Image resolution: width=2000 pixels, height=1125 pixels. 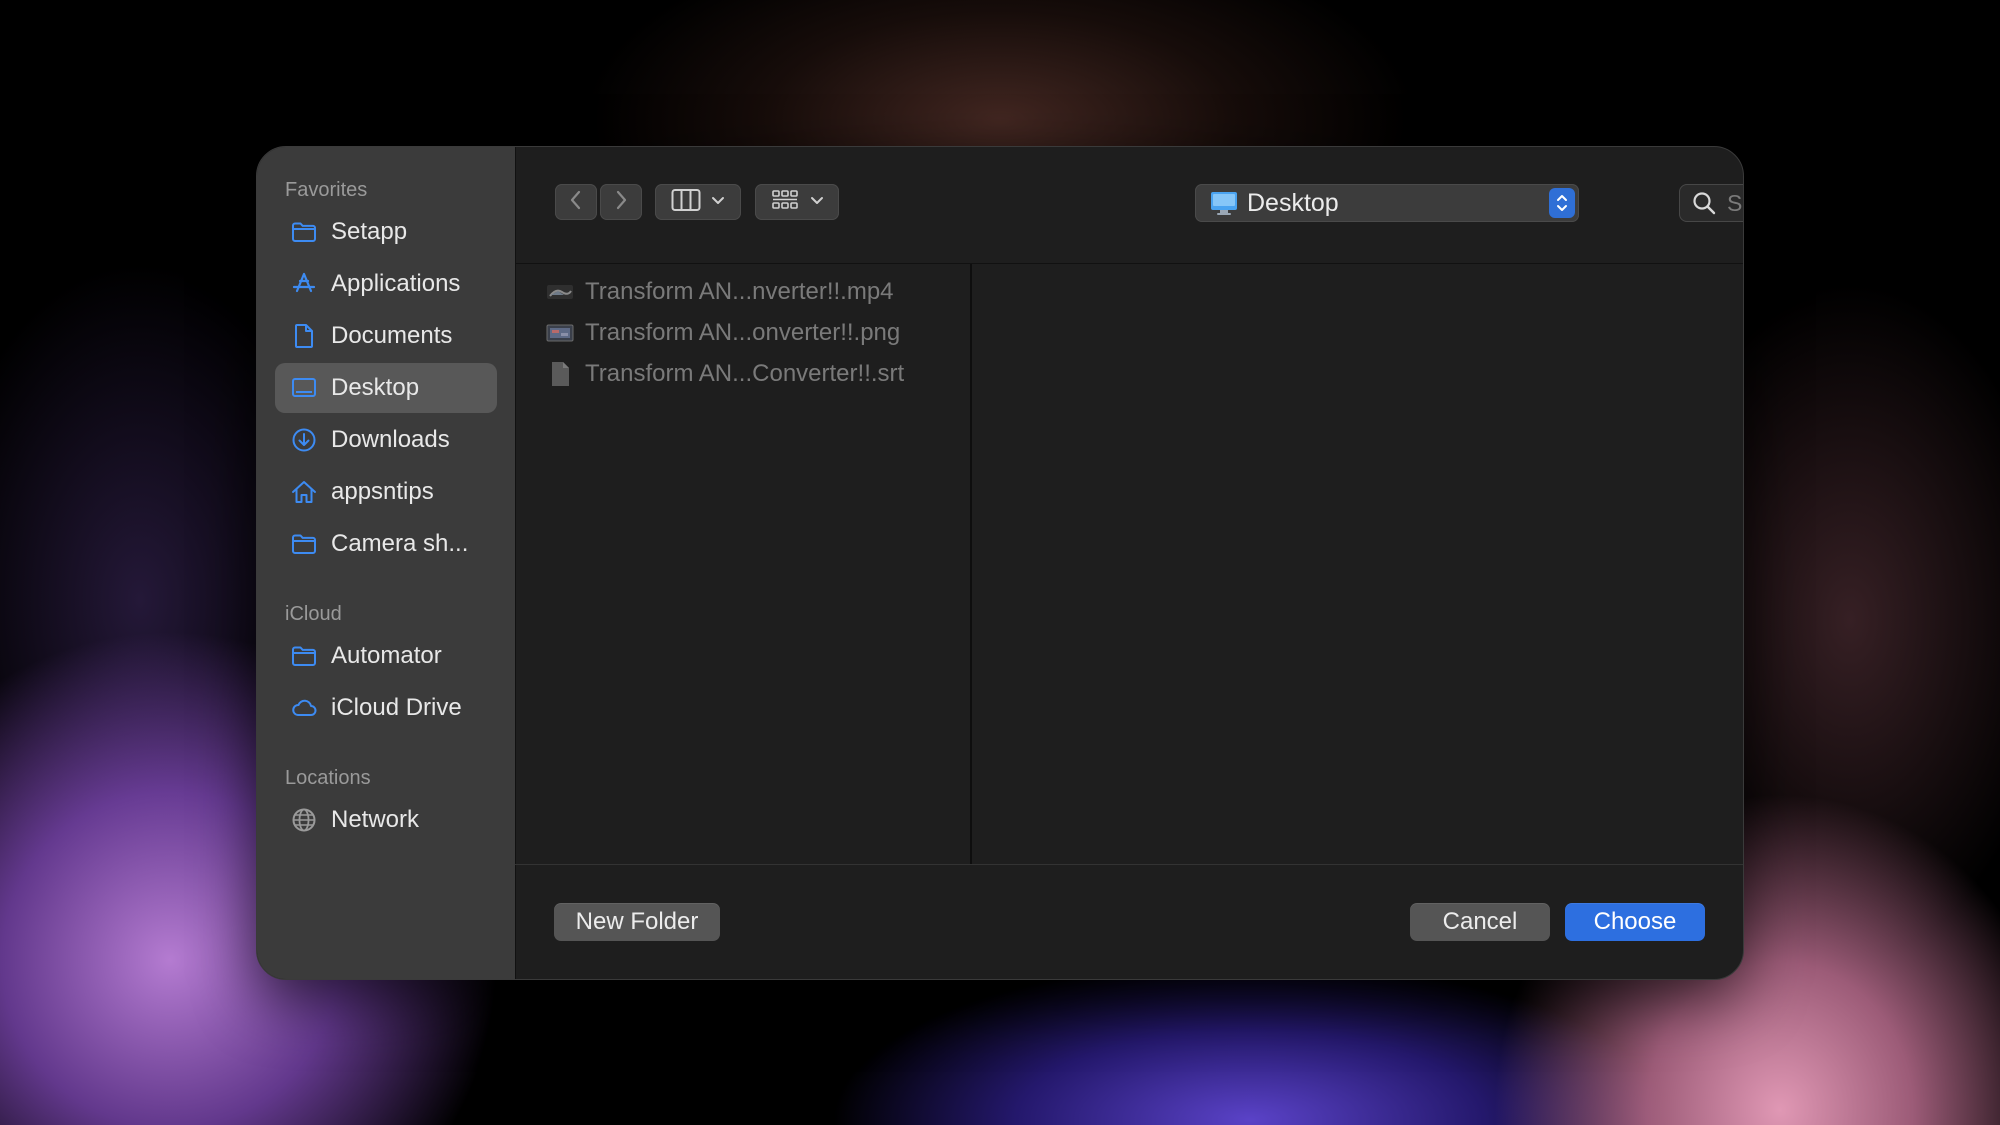 What do you see at coordinates (1734, 203) in the screenshot?
I see `search-input` at bounding box center [1734, 203].